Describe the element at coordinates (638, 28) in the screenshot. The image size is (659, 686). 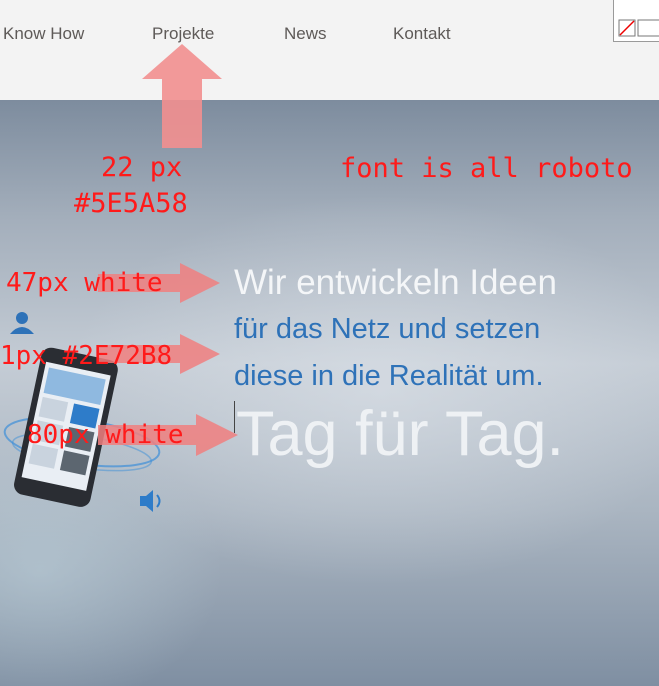
I see `broken-image-icon` at that location.